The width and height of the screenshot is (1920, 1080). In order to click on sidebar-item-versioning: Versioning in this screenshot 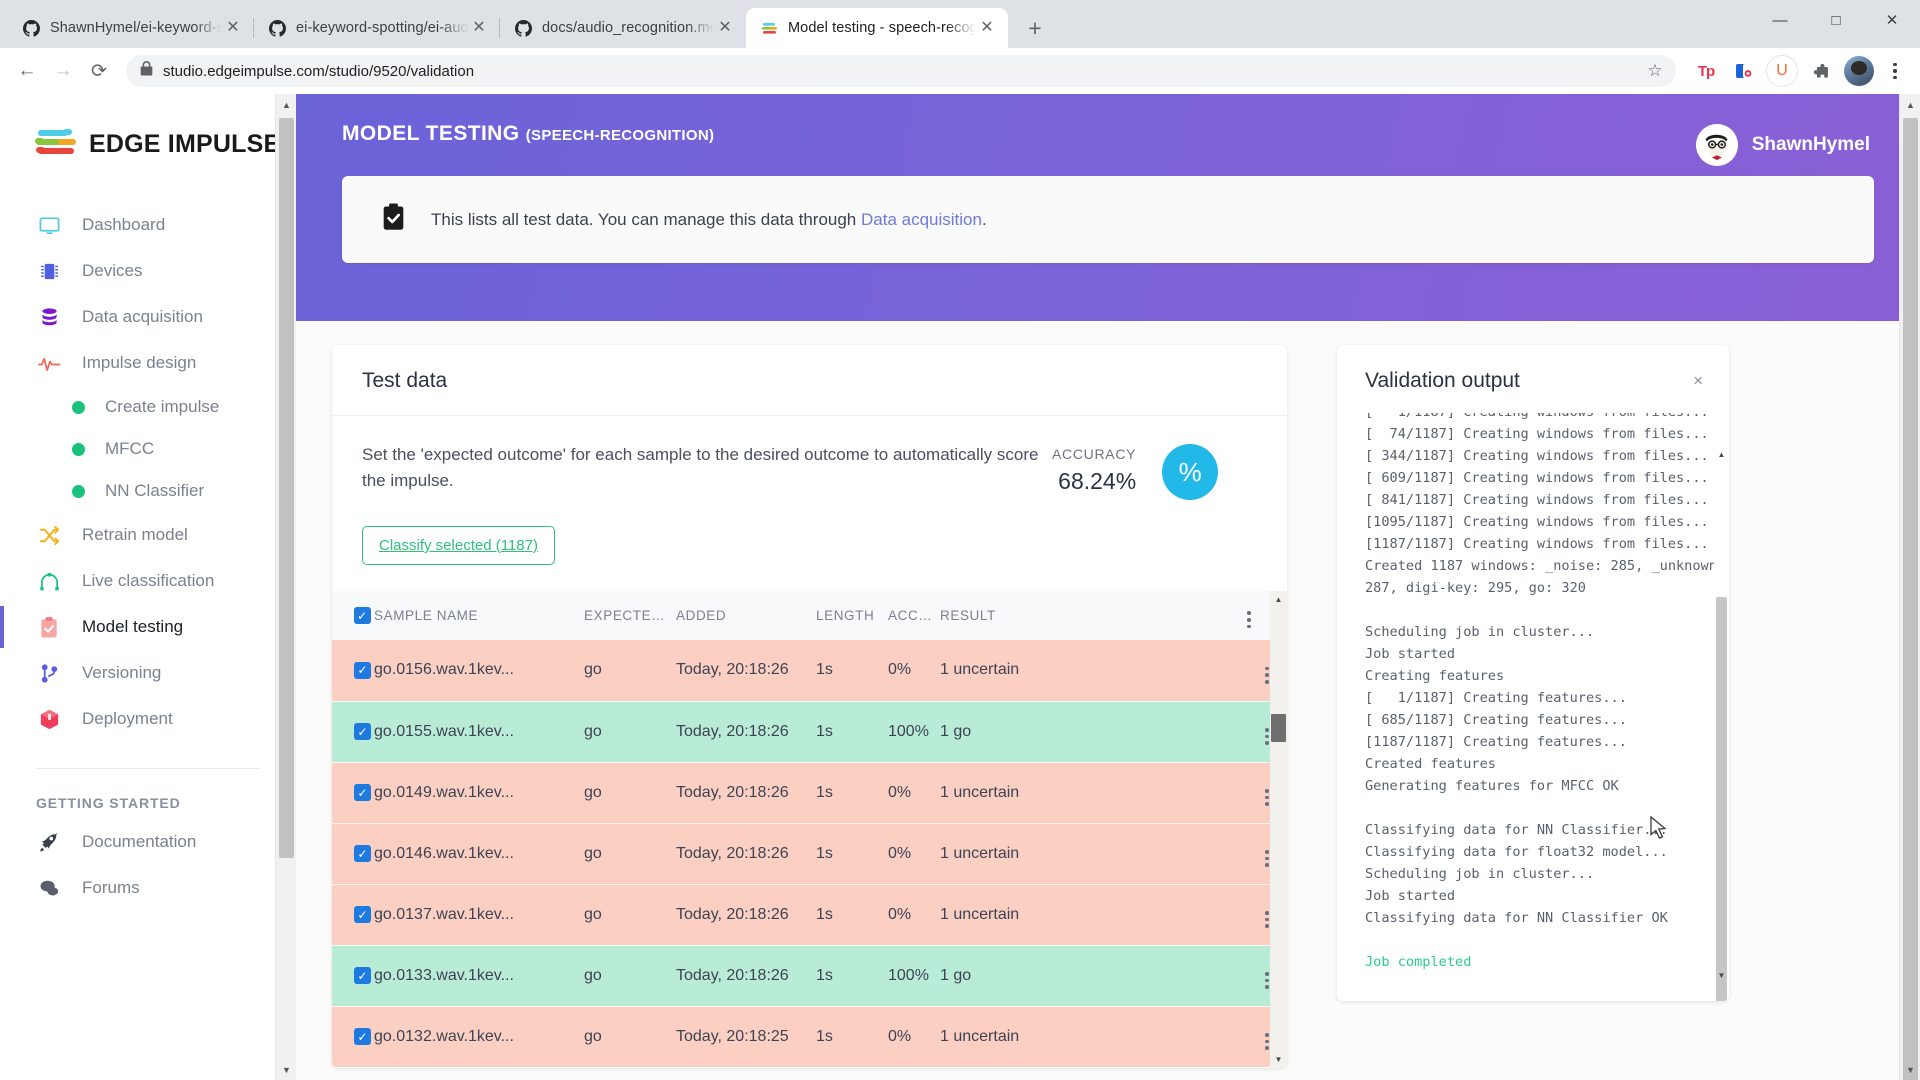, I will do `click(148, 673)`.